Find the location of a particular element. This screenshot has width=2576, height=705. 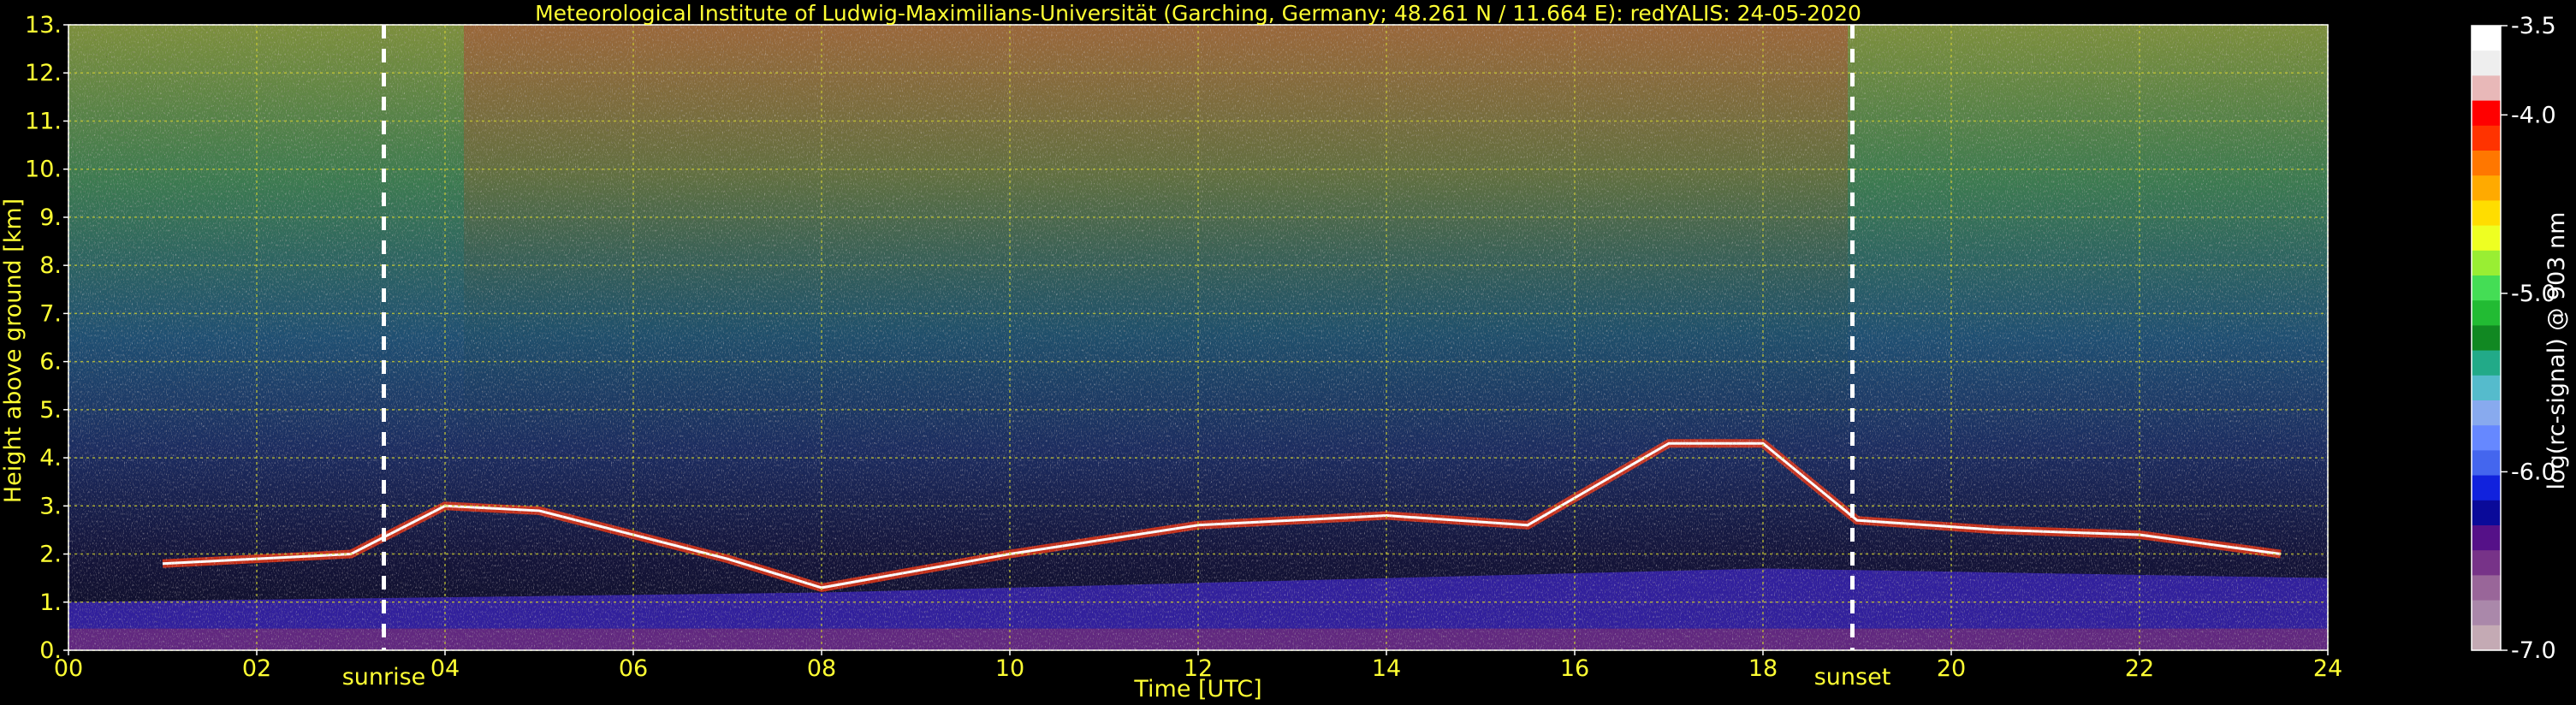

y-tick-label: 8. is located at coordinates (50, 265).